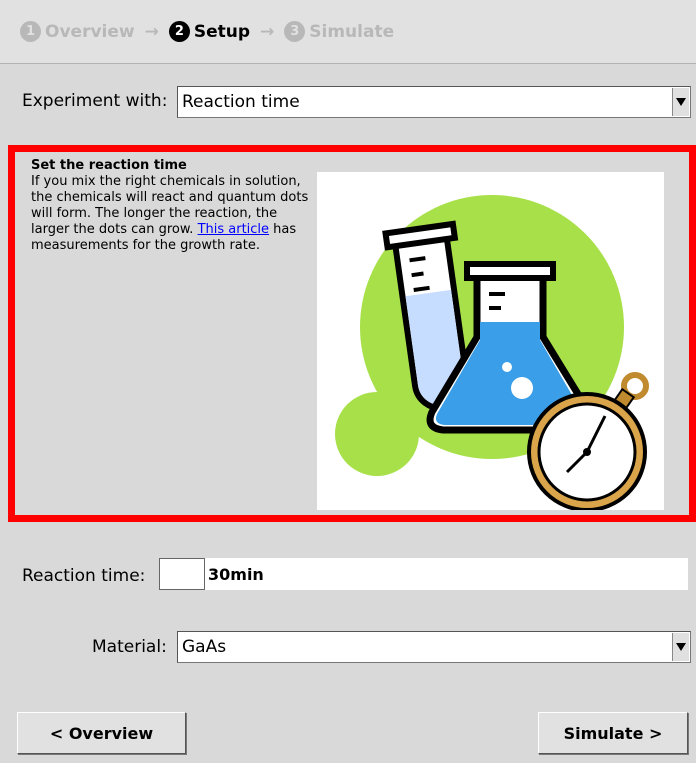 The width and height of the screenshot is (696, 763). Describe the element at coordinates (446, 574) in the screenshot. I see `reaction-time-value: 30min` at that location.